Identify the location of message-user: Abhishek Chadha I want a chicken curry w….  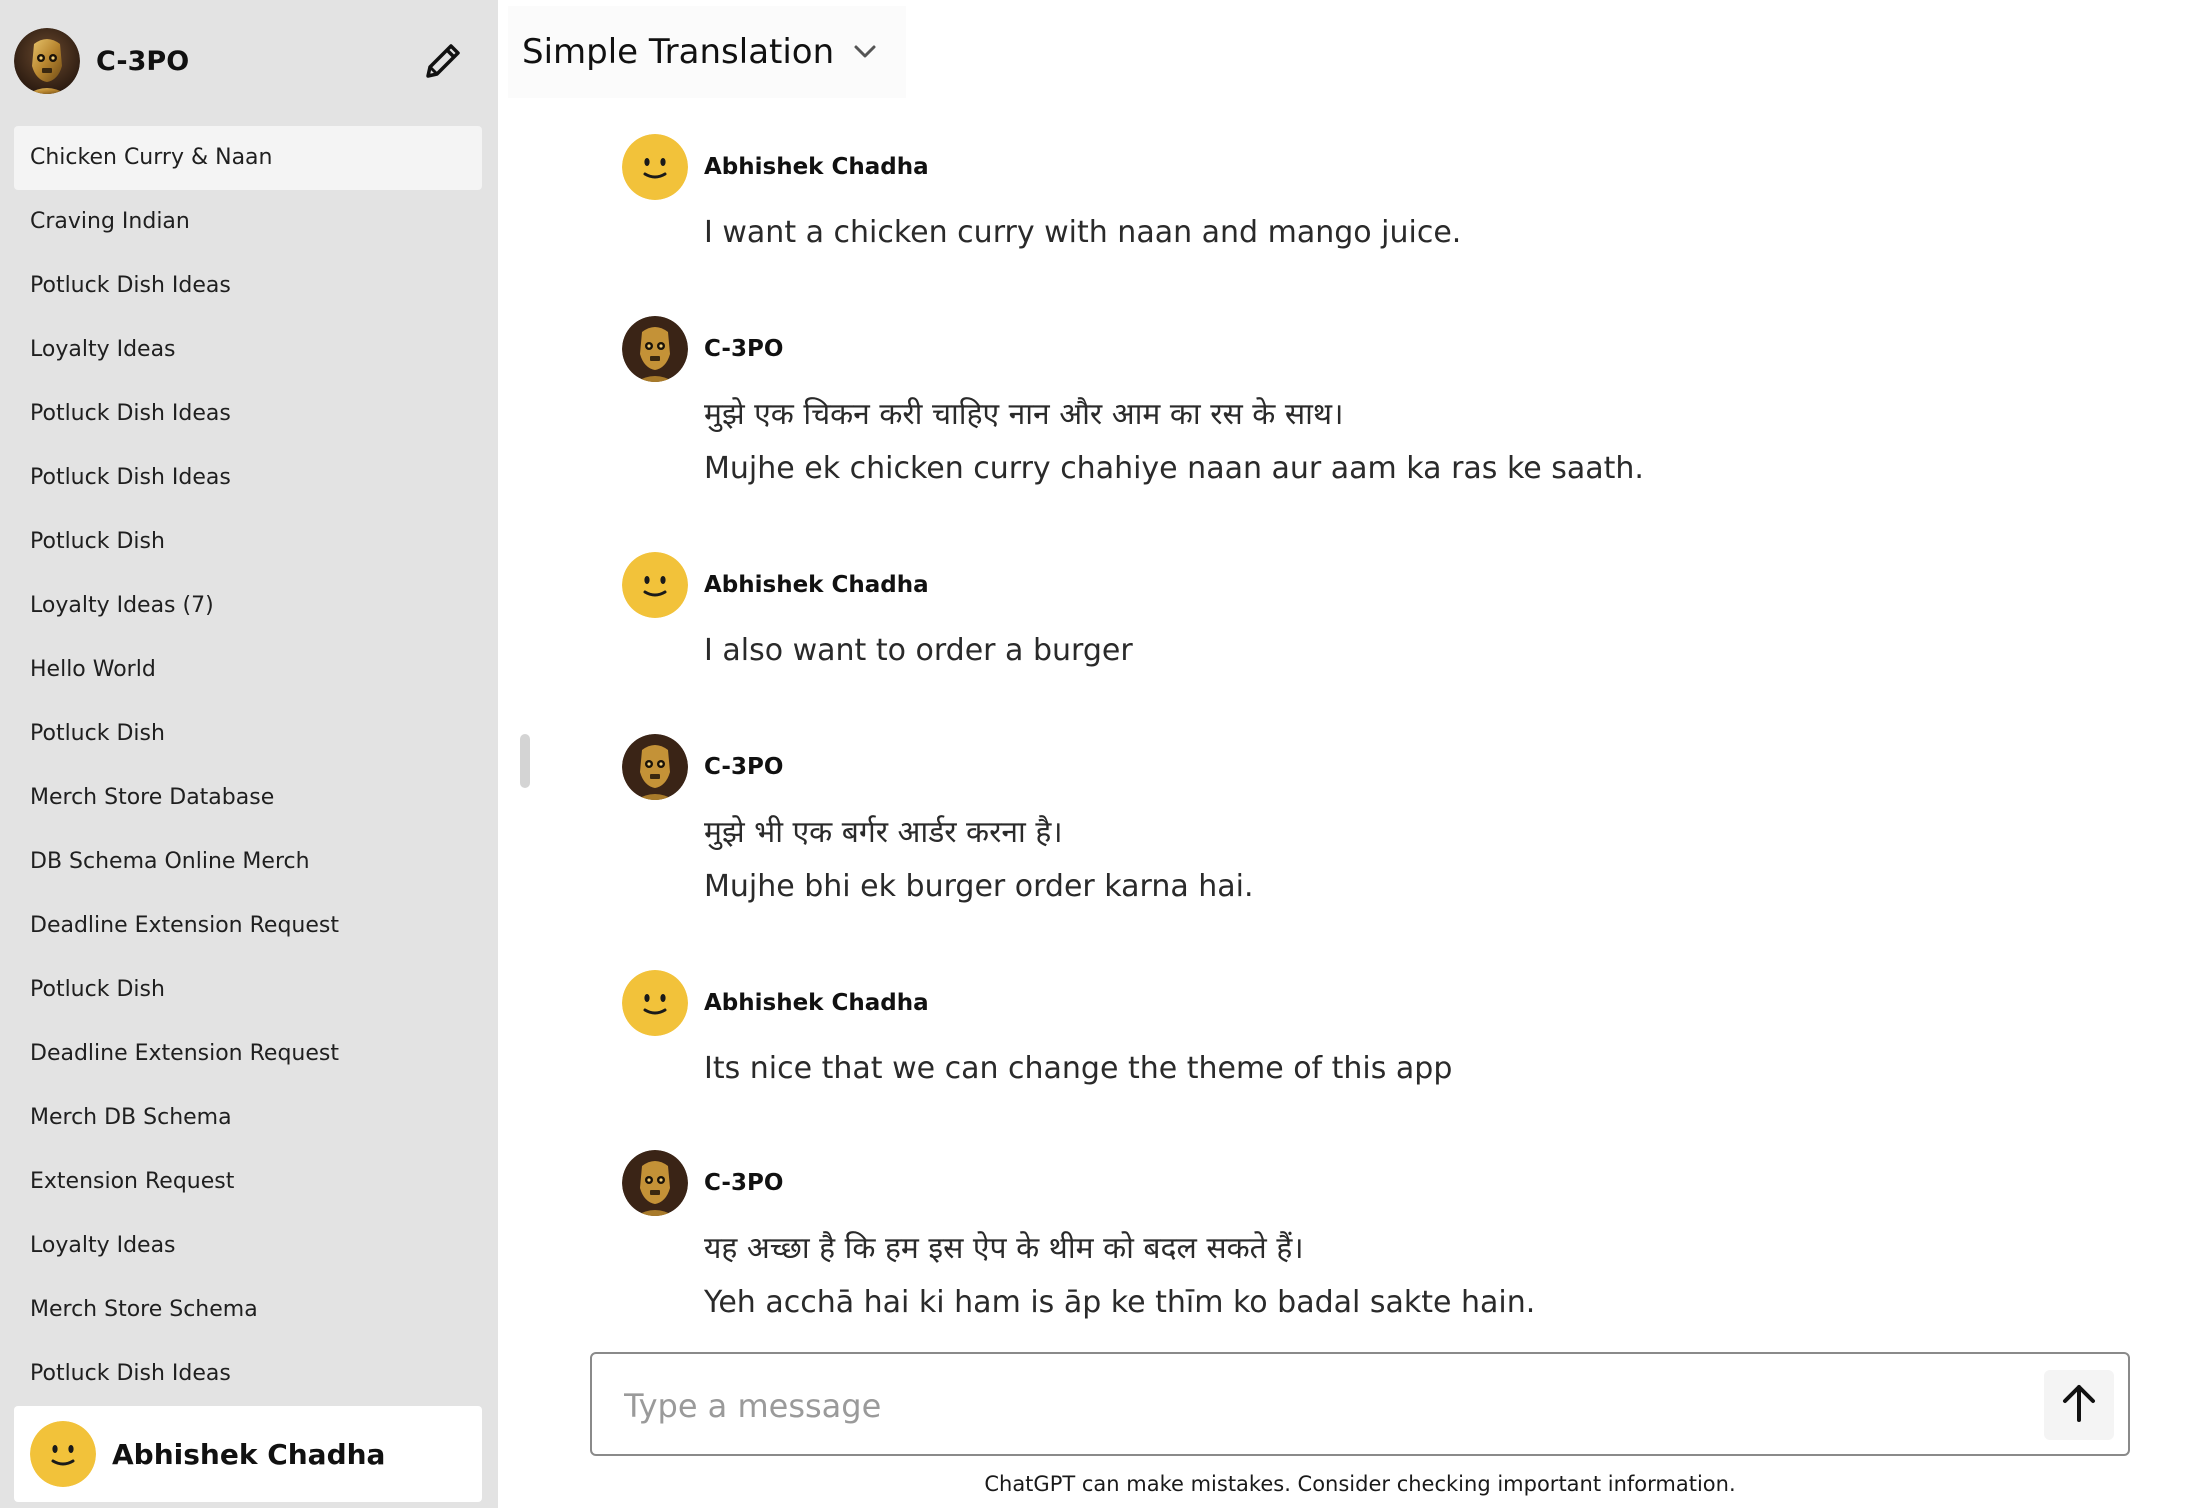
(1362, 197).